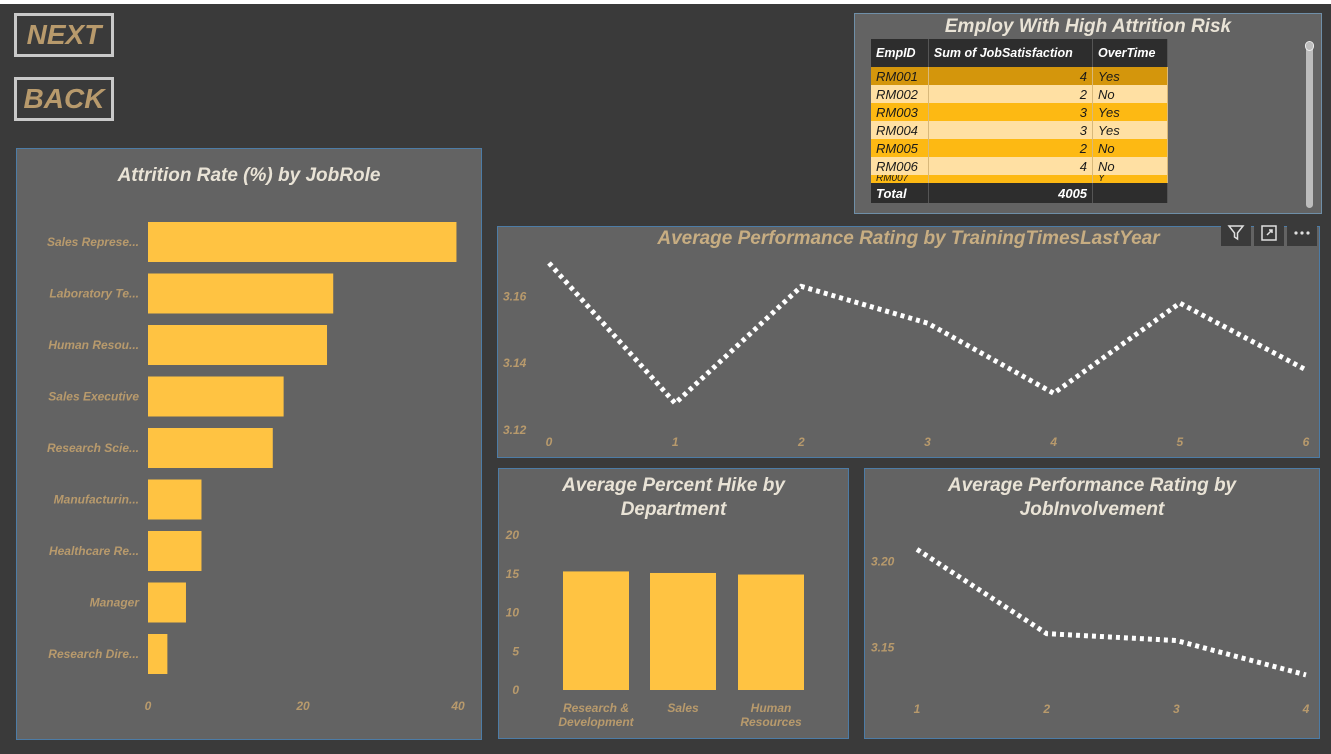 The width and height of the screenshot is (1331, 754). What do you see at coordinates (900, 76) in the screenshot?
I see `table-cell: RM001` at bounding box center [900, 76].